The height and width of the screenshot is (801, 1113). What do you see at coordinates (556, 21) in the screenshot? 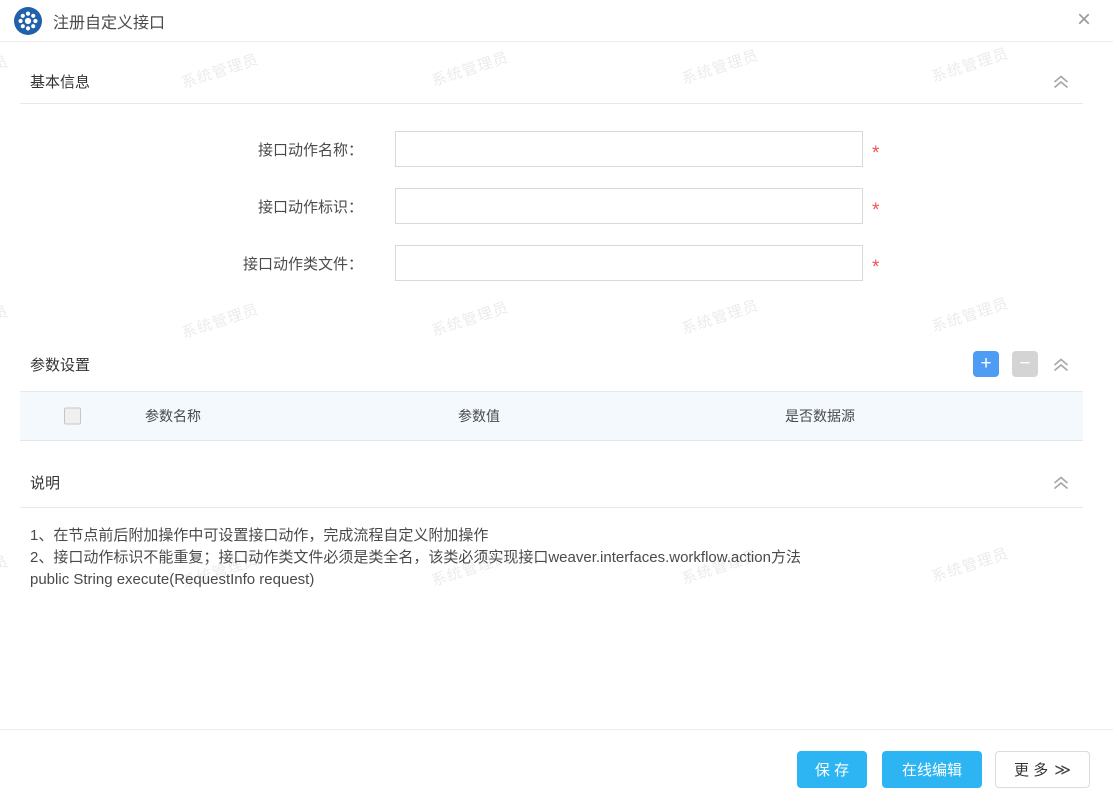
I see `dialog-header: 注册自定义接口 ×` at bounding box center [556, 21].